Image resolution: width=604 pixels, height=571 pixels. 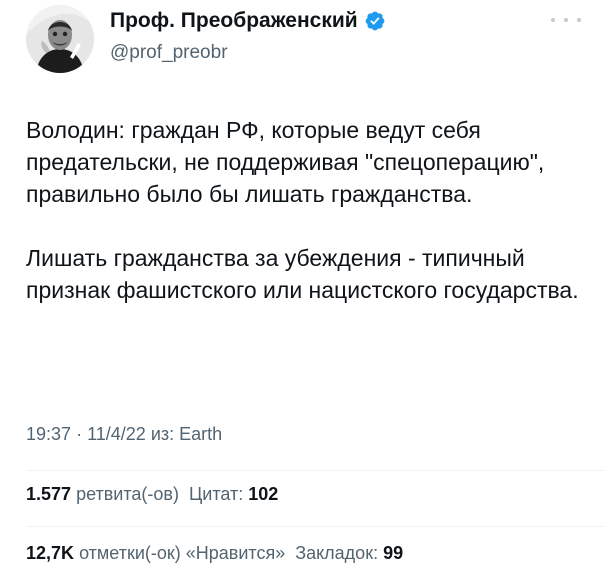 I want to click on author-handle: @prof_preobr, so click(x=169, y=53).